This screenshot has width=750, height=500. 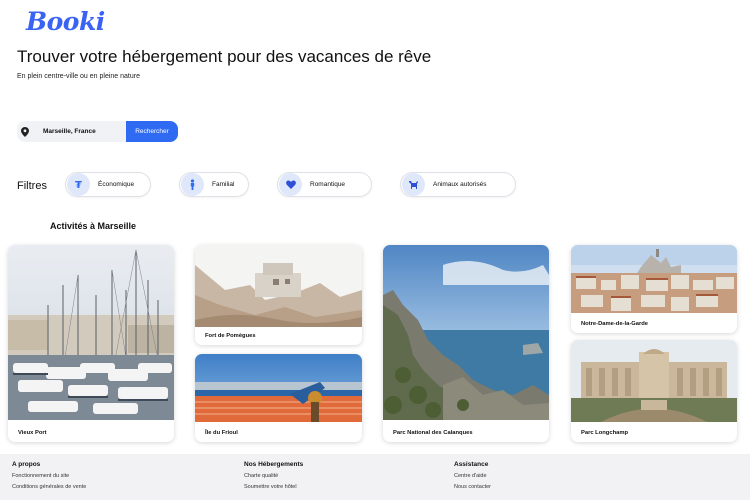 I want to click on card-caption: Parc National des Calanques, so click(x=433, y=433).